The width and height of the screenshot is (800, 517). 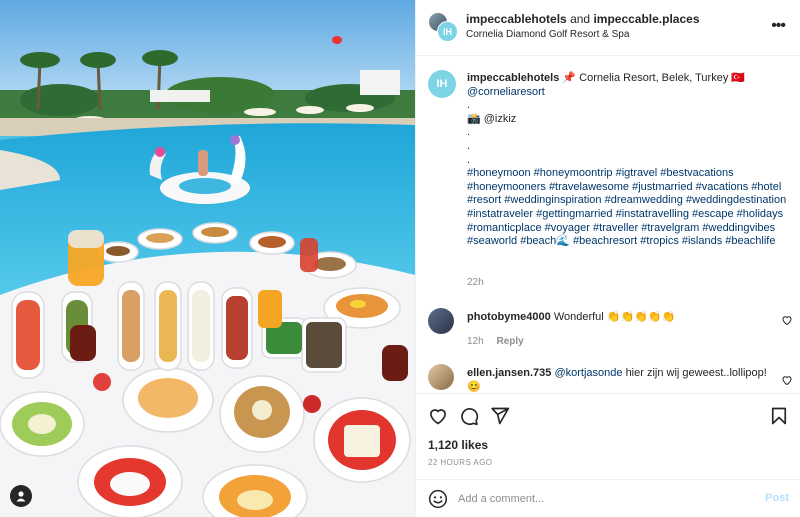 What do you see at coordinates (438, 499) in the screenshot?
I see `emoji-icon` at bounding box center [438, 499].